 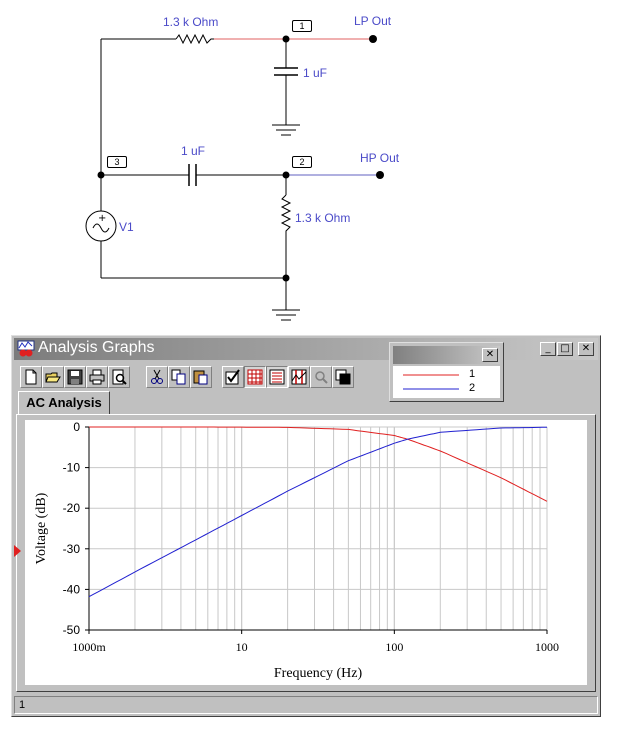 What do you see at coordinates (472, 374) in the screenshot?
I see `legend-label-1: 1` at bounding box center [472, 374].